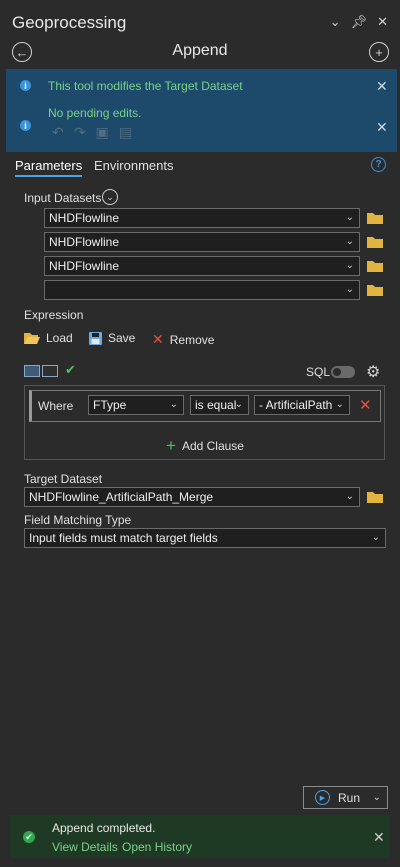 This screenshot has width=400, height=867. Describe the element at coordinates (171, 445) in the screenshot. I see `plus-icon: +` at that location.